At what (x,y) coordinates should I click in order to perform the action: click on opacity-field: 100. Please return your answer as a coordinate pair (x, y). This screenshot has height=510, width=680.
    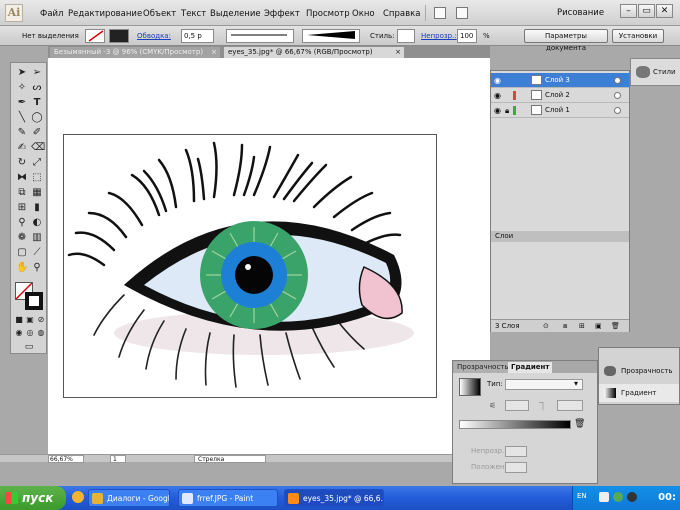
    Looking at the image, I should click on (467, 36).